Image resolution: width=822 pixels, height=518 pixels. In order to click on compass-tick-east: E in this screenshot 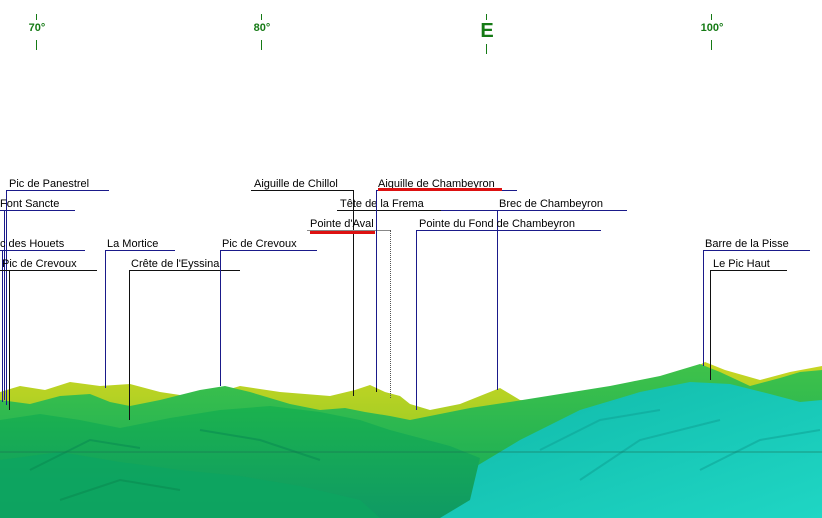, I will do `click(487, 27)`.